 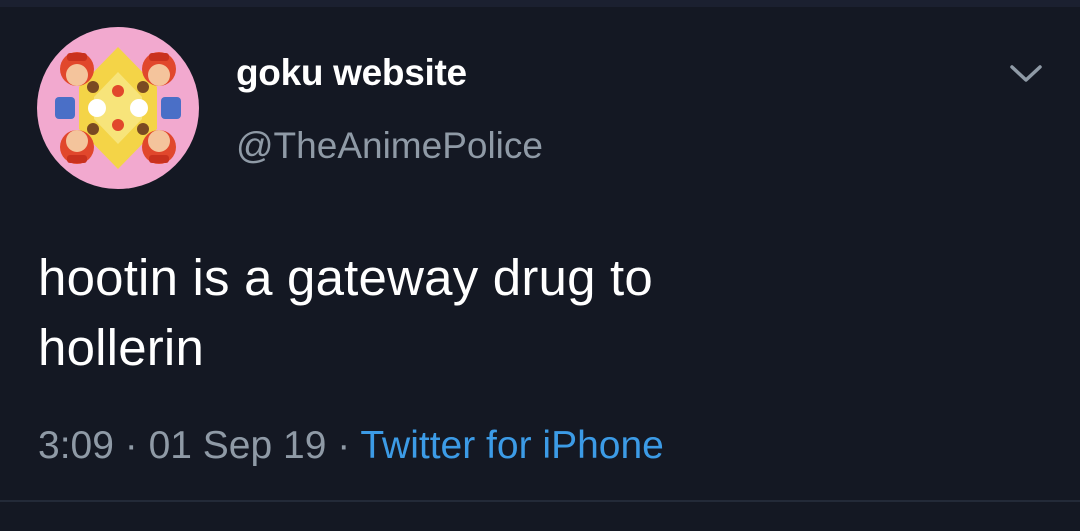 What do you see at coordinates (121, 347) in the screenshot?
I see `tweet-text-line-2: hollerin` at bounding box center [121, 347].